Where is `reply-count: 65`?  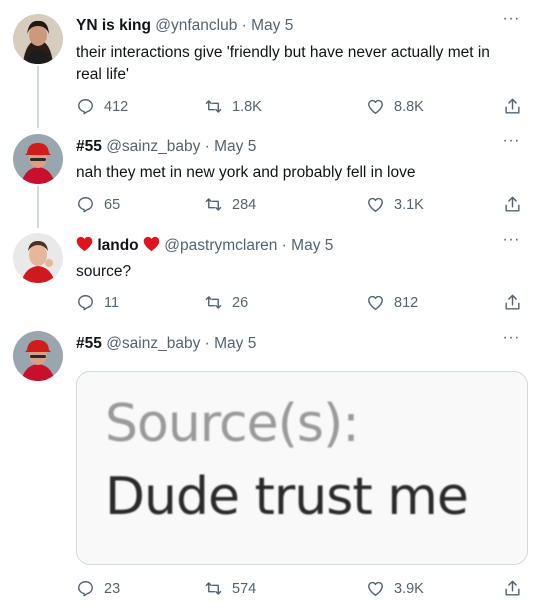
reply-count: 65 is located at coordinates (112, 204).